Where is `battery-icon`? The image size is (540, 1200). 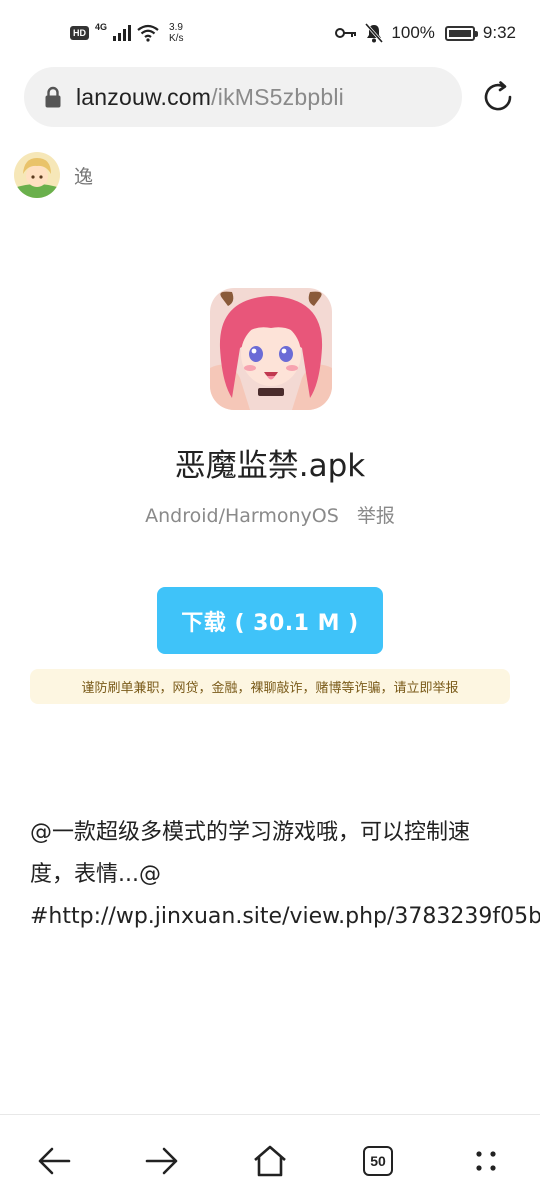 battery-icon is located at coordinates (461, 33).